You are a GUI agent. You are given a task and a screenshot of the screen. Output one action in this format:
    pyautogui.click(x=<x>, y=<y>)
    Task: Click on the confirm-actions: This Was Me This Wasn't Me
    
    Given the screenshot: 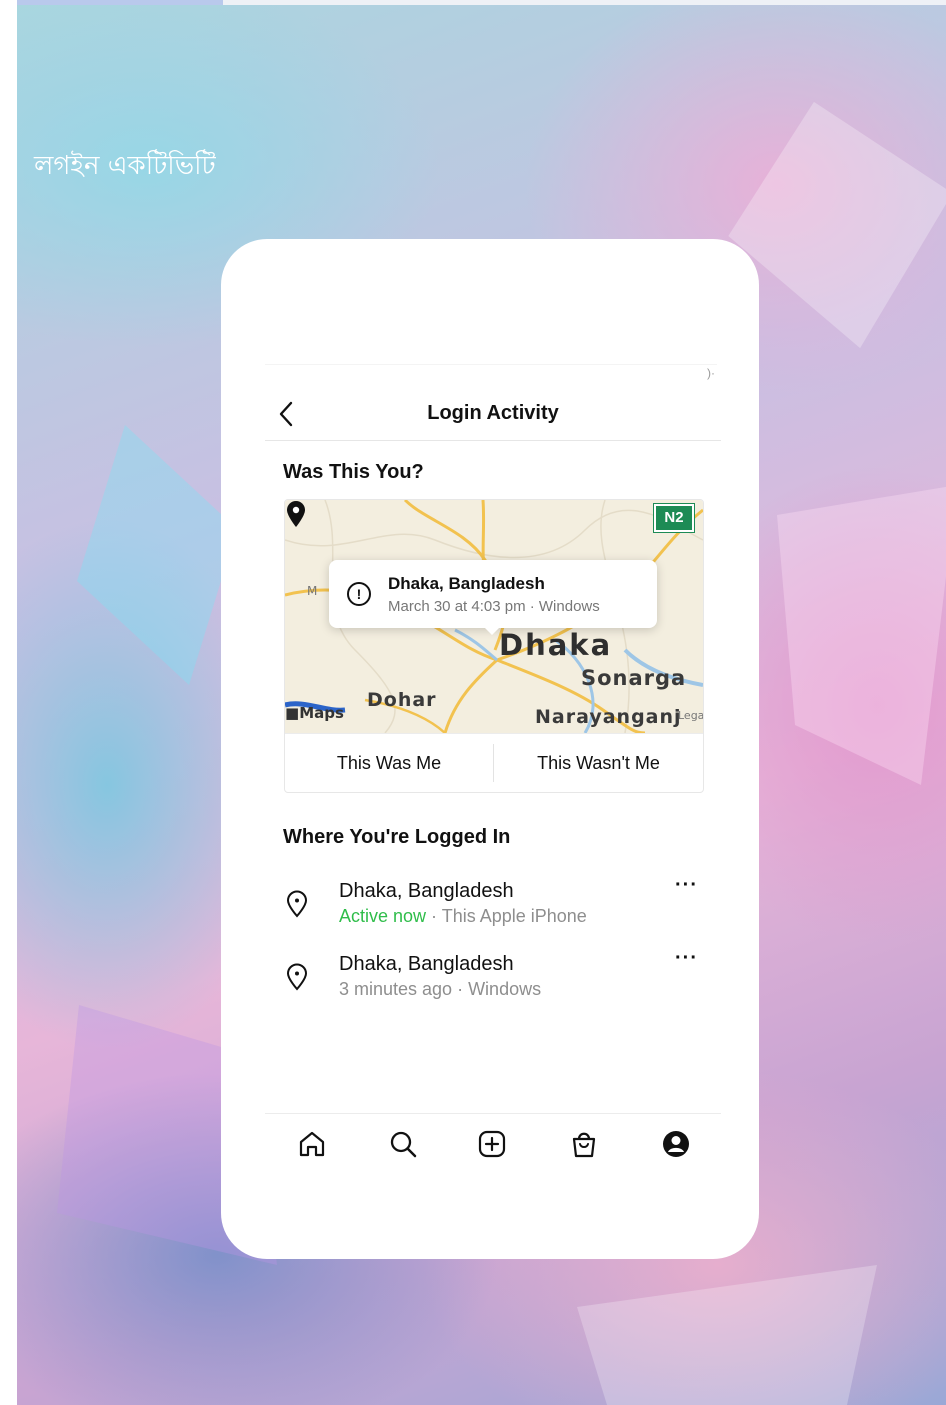 What is the action you would take?
    pyautogui.click(x=494, y=762)
    